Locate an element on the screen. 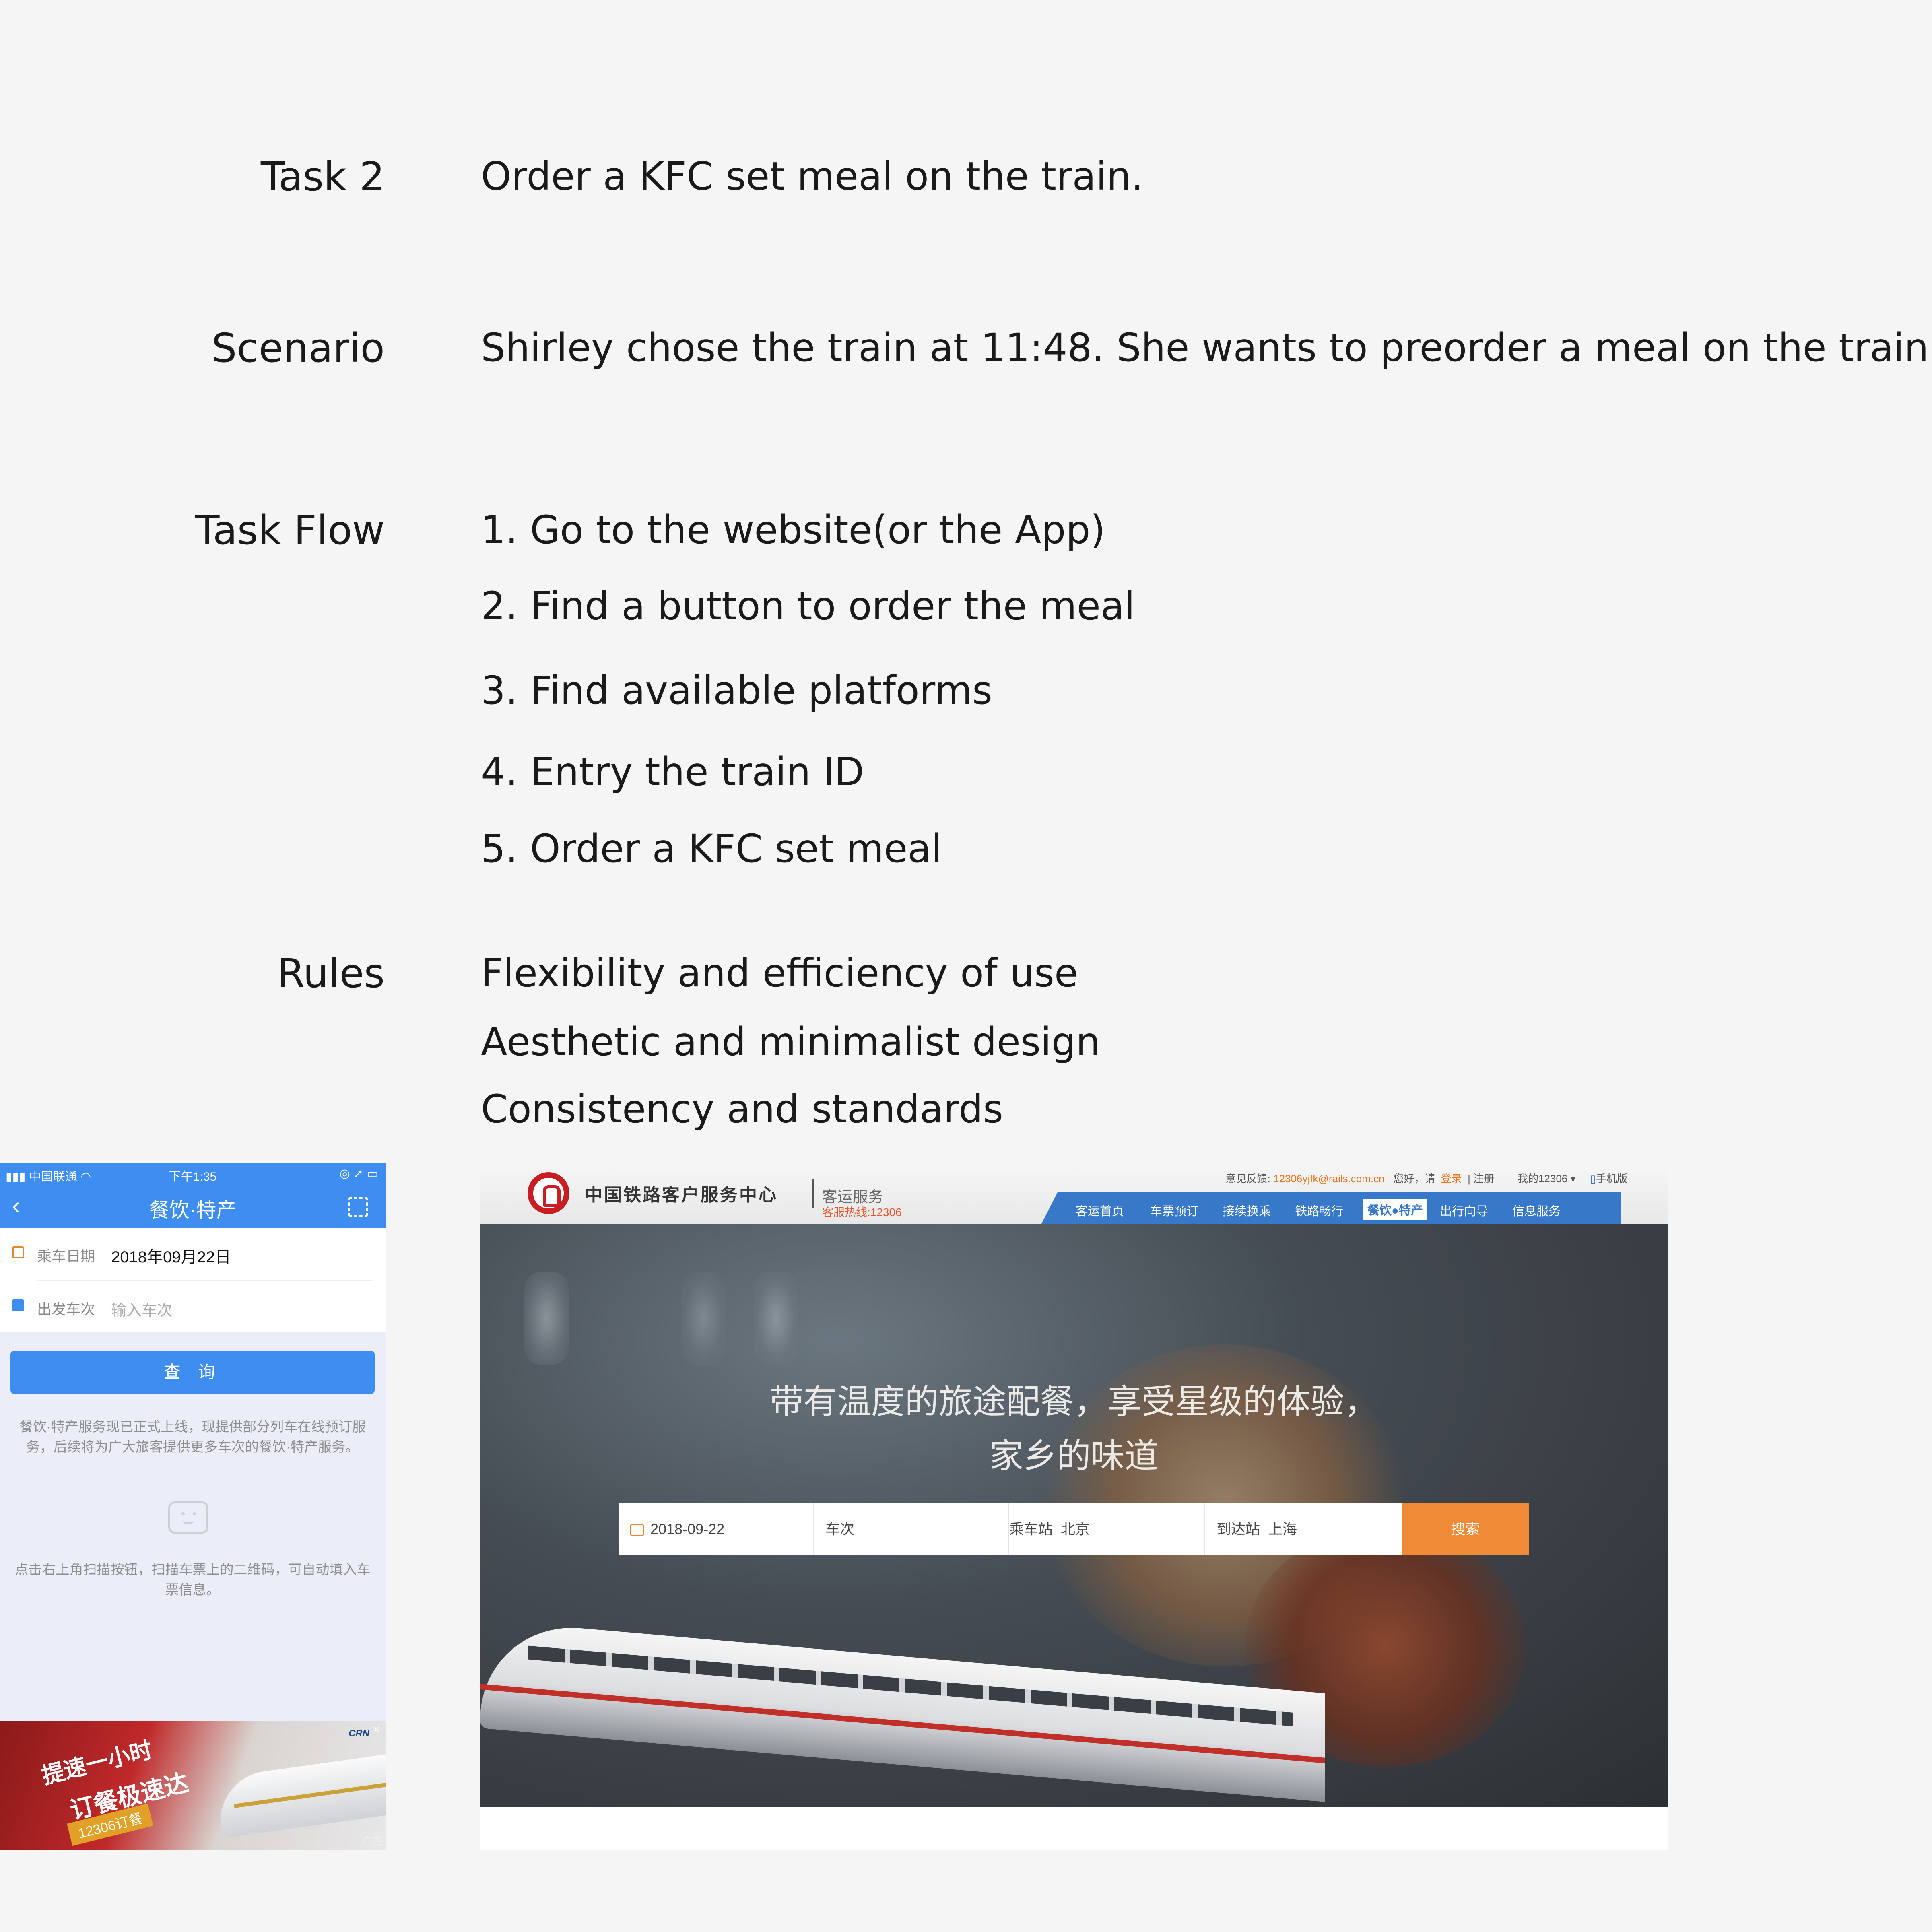 This screenshot has width=1932, height=1932. menu-item-info: 信息服务 is located at coordinates (1536, 1210).